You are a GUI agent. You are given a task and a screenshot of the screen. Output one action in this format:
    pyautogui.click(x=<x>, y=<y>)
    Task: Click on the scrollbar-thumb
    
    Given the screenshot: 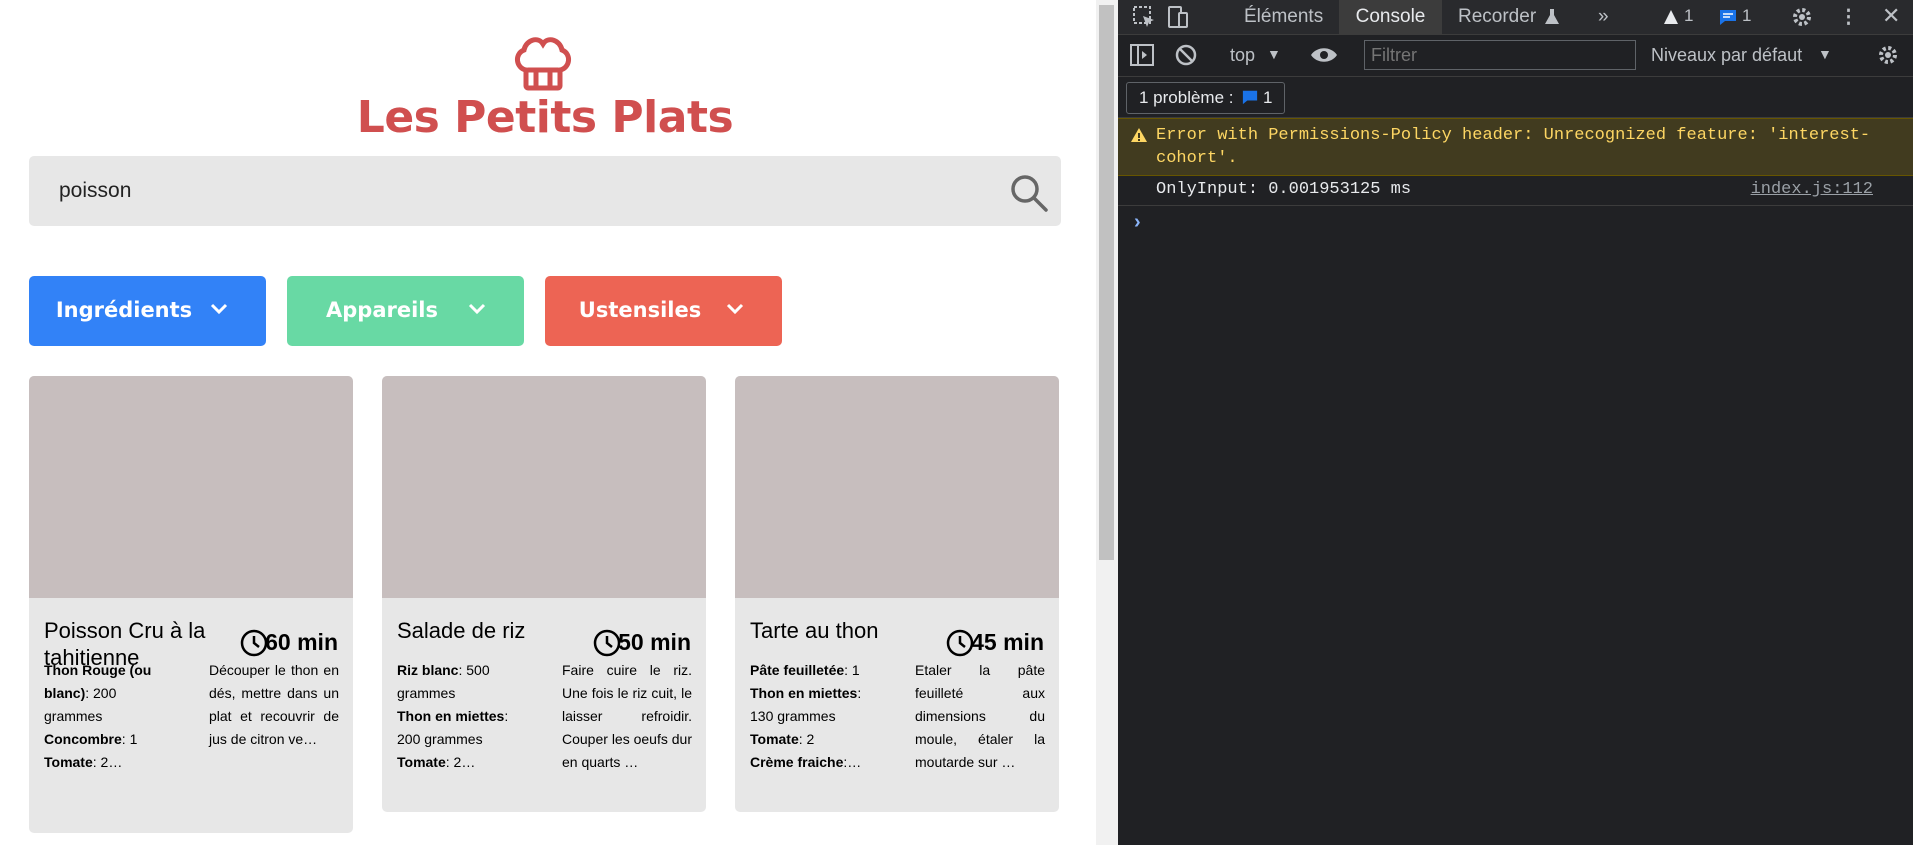 What is the action you would take?
    pyautogui.click(x=1106, y=282)
    